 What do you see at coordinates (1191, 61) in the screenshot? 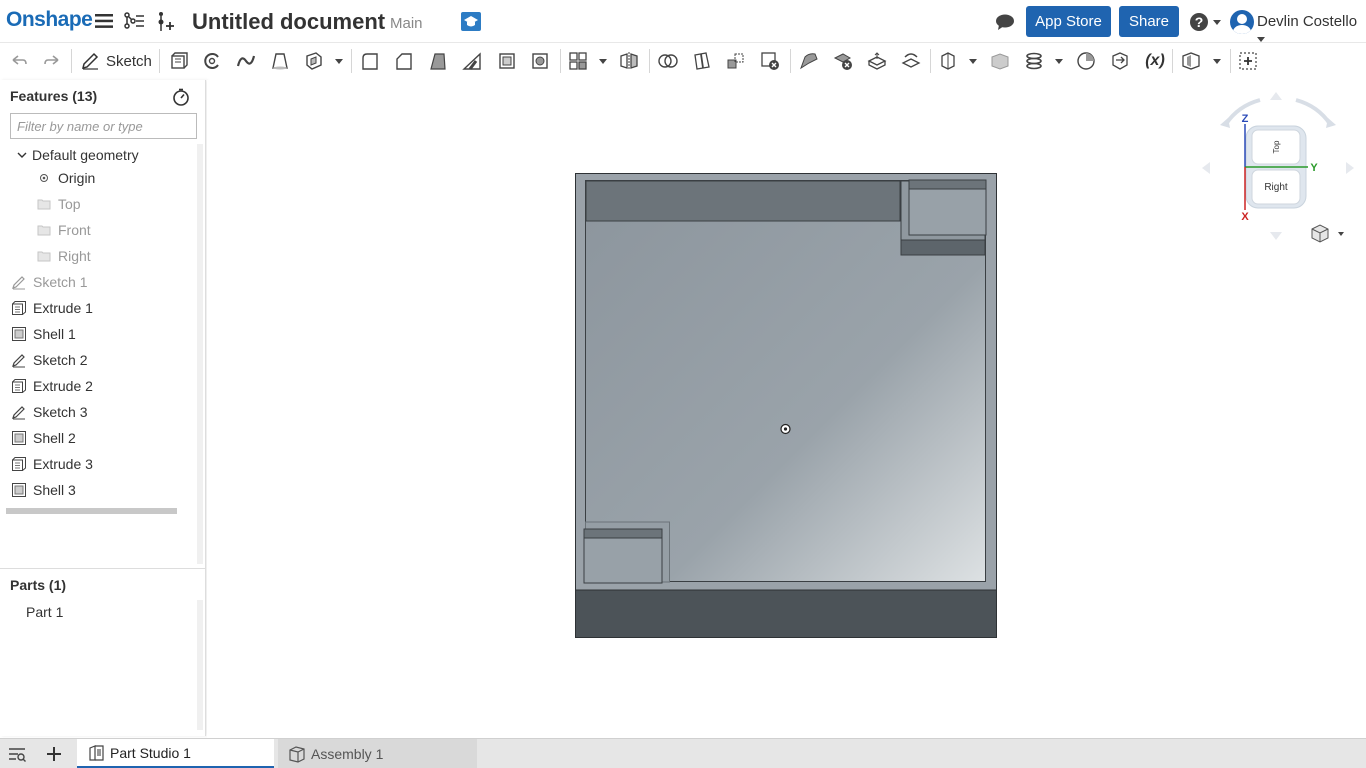
I see `section-view-icon` at bounding box center [1191, 61].